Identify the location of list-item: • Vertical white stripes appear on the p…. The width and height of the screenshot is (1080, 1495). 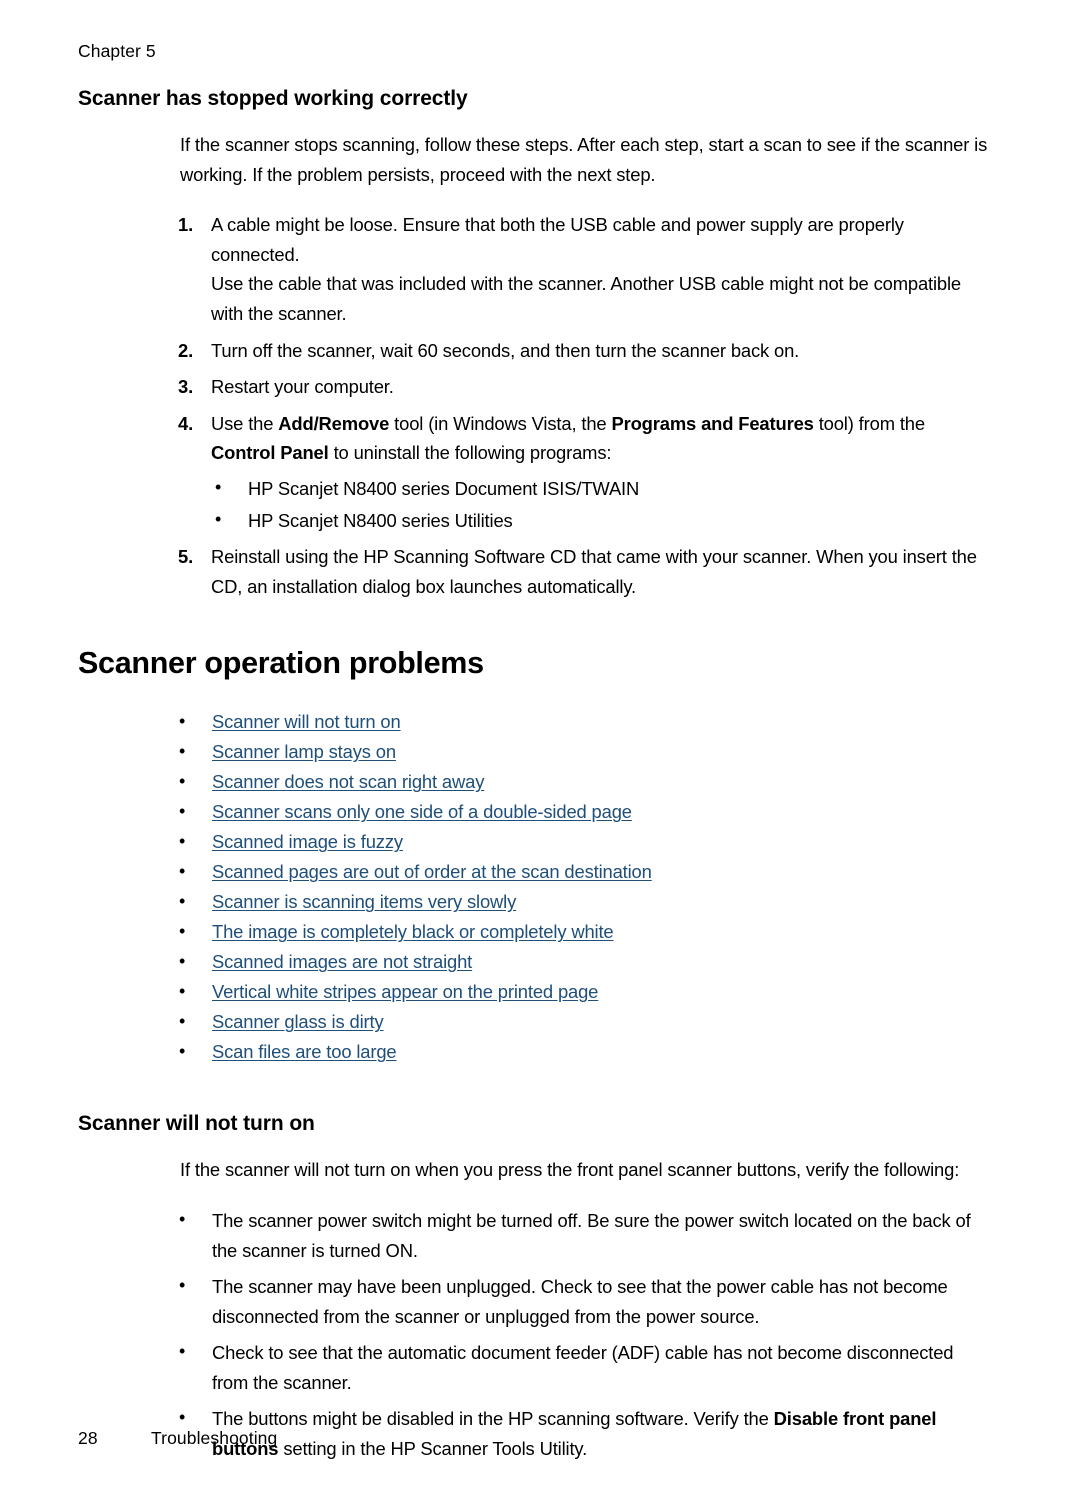
(534, 992).